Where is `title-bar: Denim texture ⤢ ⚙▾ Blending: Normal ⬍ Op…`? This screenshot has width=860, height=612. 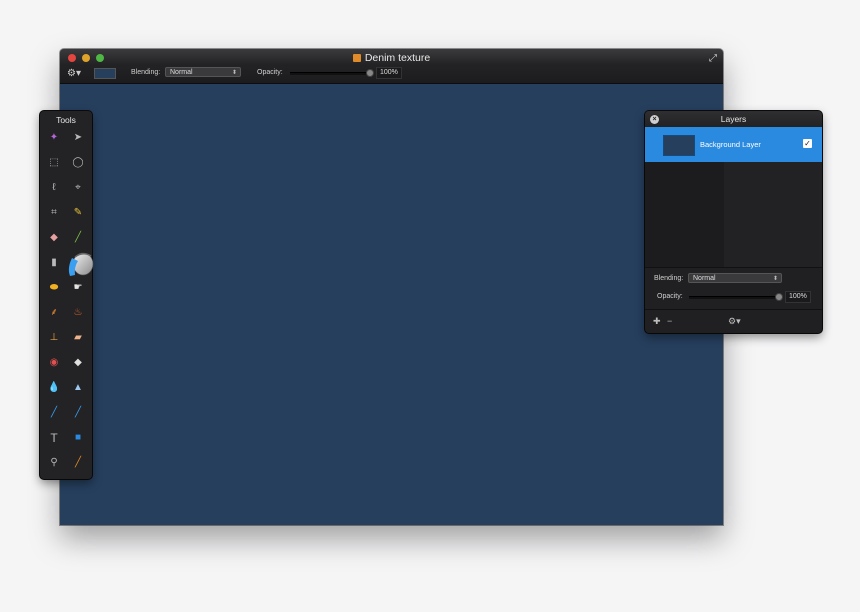 title-bar: Denim texture ⤢ ⚙▾ Blending: Normal ⬍ Op… is located at coordinates (391, 66).